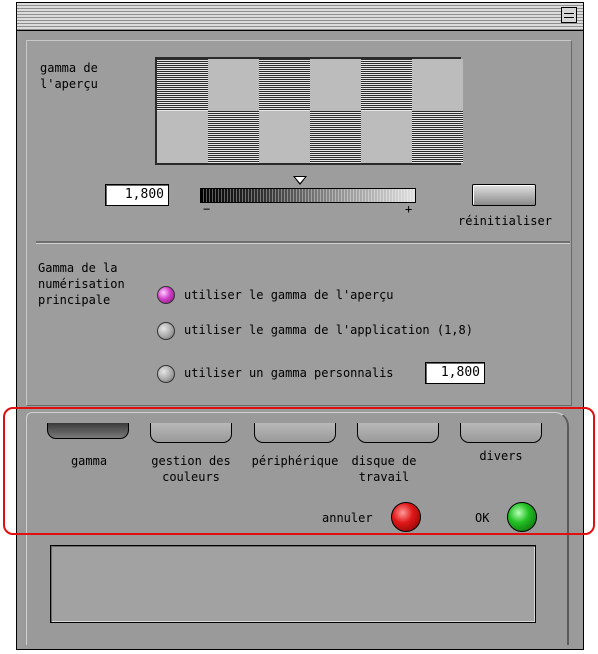 This screenshot has width=598, height=654. Describe the element at coordinates (137, 195) in the screenshot. I see `preview-gamma-input: 1,800` at that location.